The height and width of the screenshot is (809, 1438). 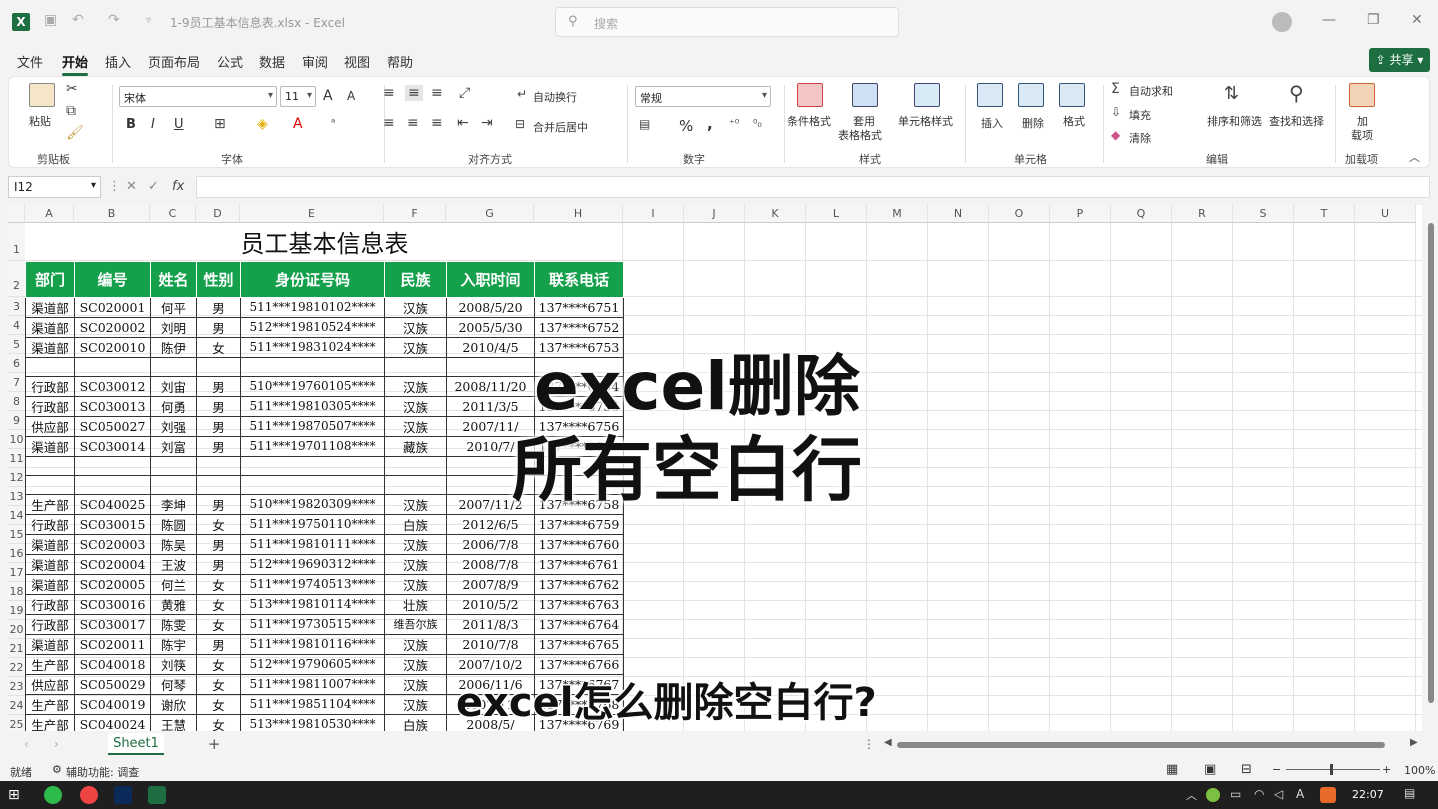 What do you see at coordinates (490, 406) in the screenshot?
I see `table-cell: 2011/3/5` at bounding box center [490, 406].